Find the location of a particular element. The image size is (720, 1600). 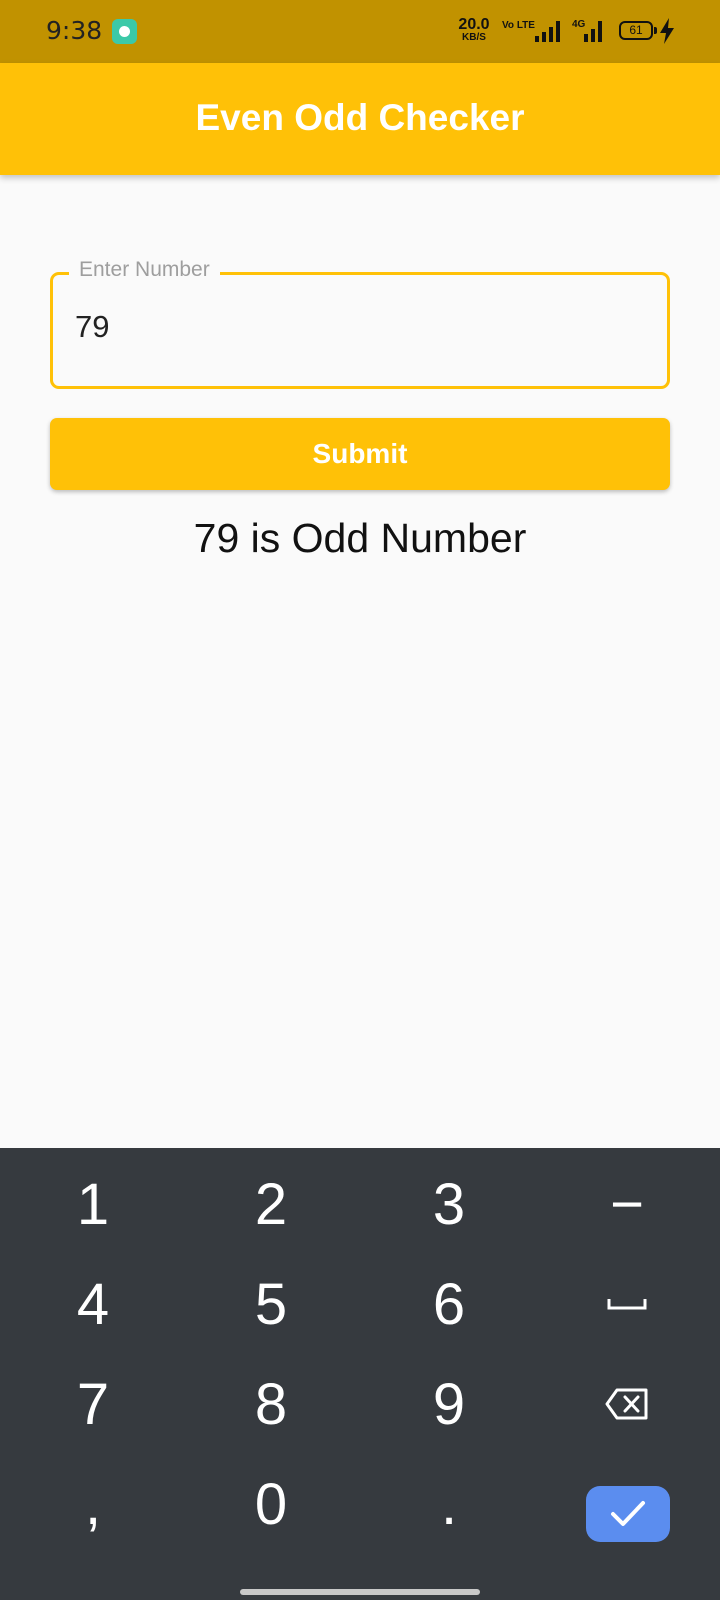

charging-bolt-icon is located at coordinates (667, 31).